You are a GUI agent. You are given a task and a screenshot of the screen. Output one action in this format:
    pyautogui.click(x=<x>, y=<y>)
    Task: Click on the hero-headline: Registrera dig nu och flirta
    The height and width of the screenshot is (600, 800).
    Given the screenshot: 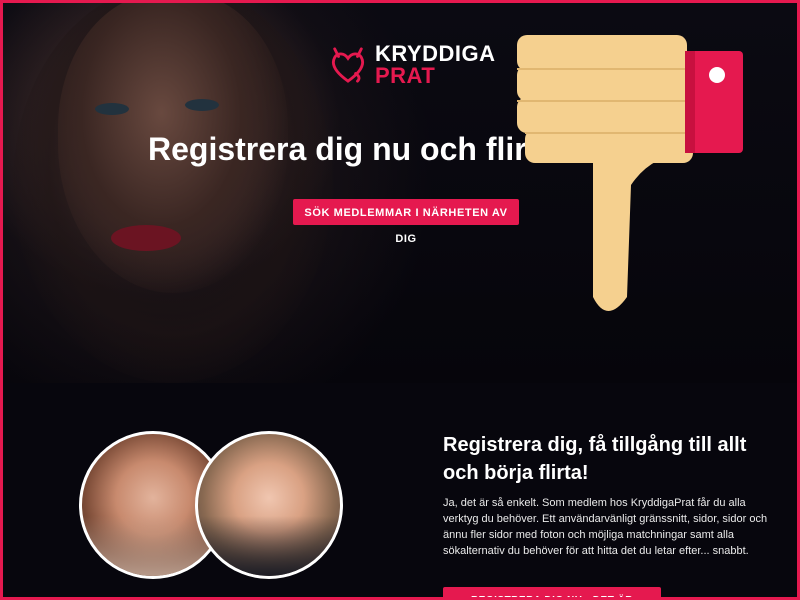 What is the action you would take?
    pyautogui.click(x=352, y=149)
    